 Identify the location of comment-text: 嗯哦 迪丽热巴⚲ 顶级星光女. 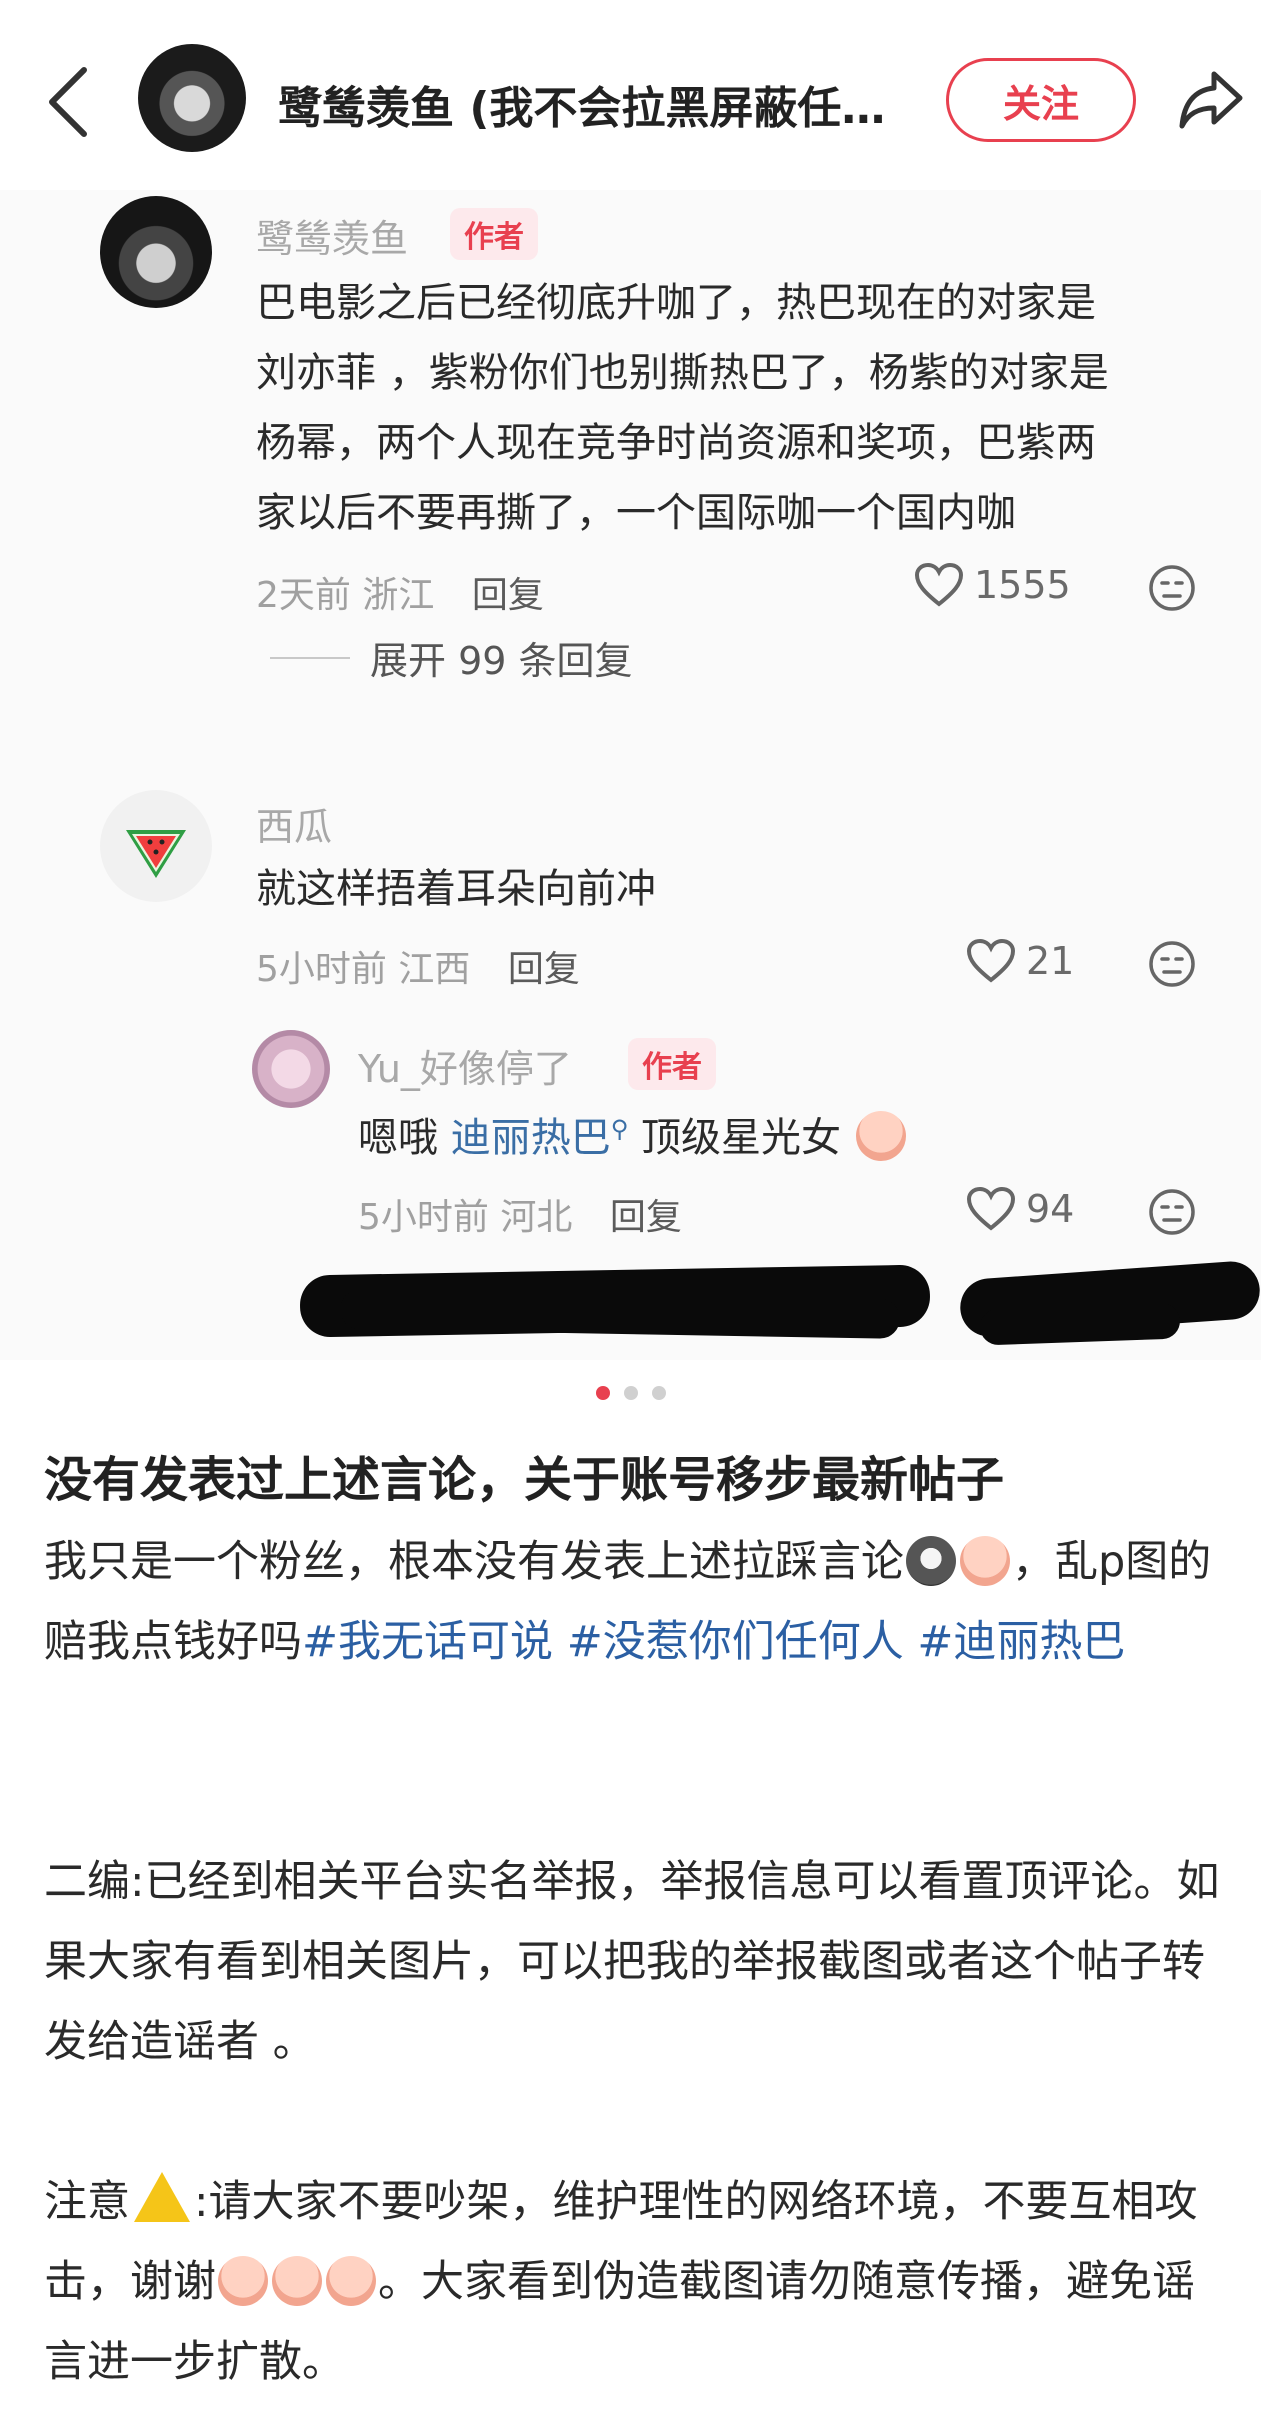
(633, 1133).